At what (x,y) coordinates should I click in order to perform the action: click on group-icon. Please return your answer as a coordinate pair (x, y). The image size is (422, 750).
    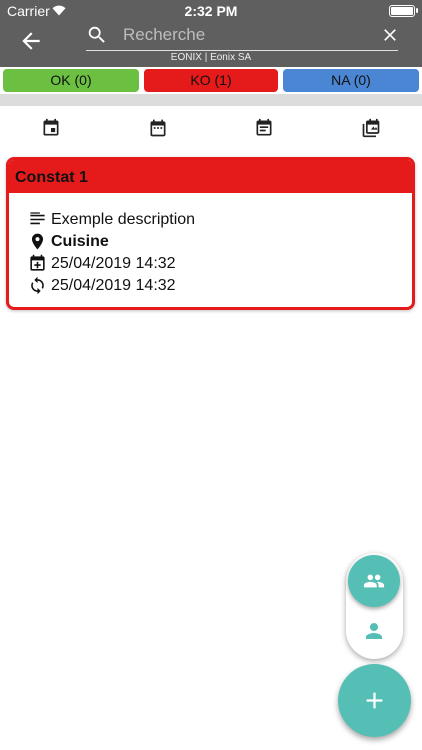
    Looking at the image, I should click on (374, 581).